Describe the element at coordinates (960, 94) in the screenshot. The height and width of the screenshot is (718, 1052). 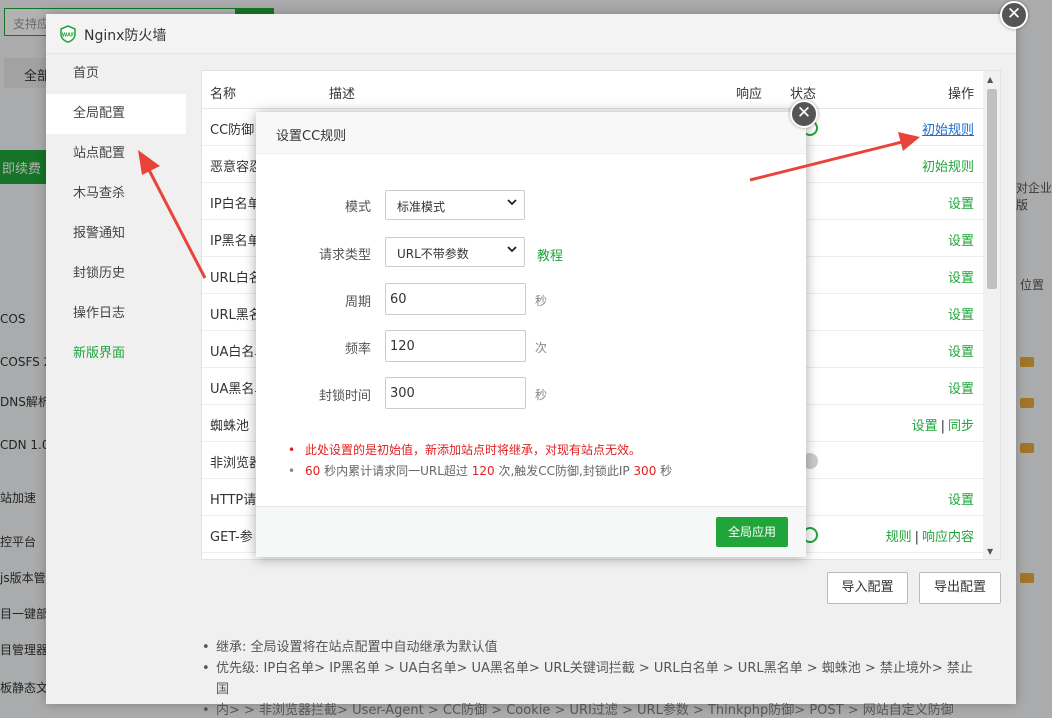
I see `column-header-ops: 操作` at that location.